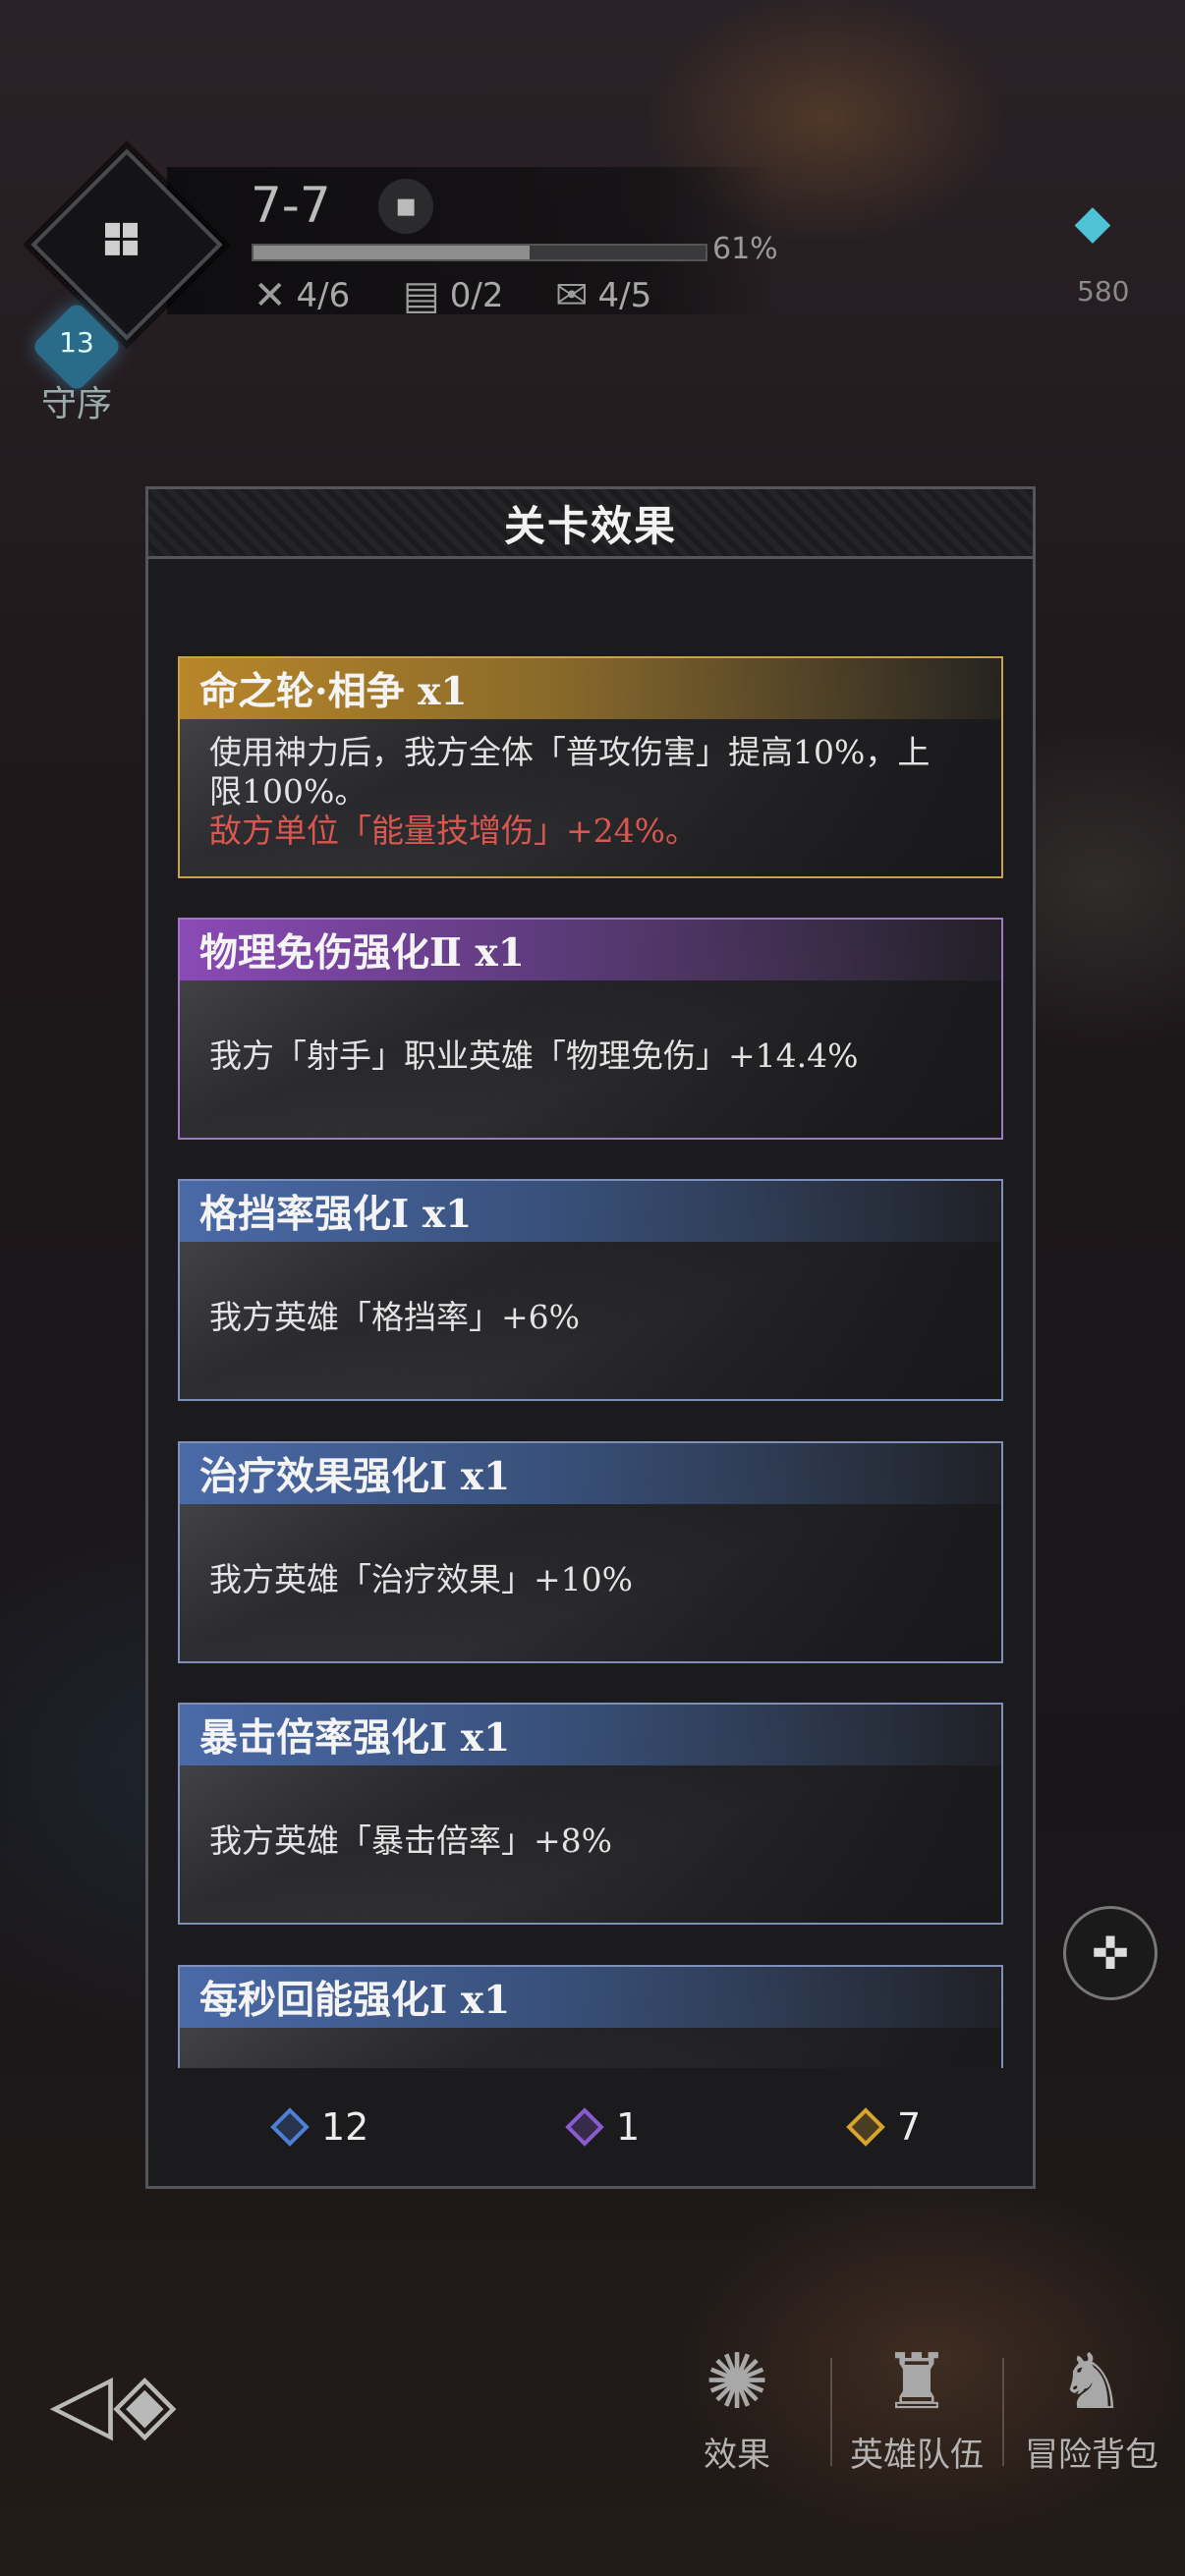 This screenshot has height=2576, width=1185. I want to click on alignment-badge-label: 守序, so click(77, 404).